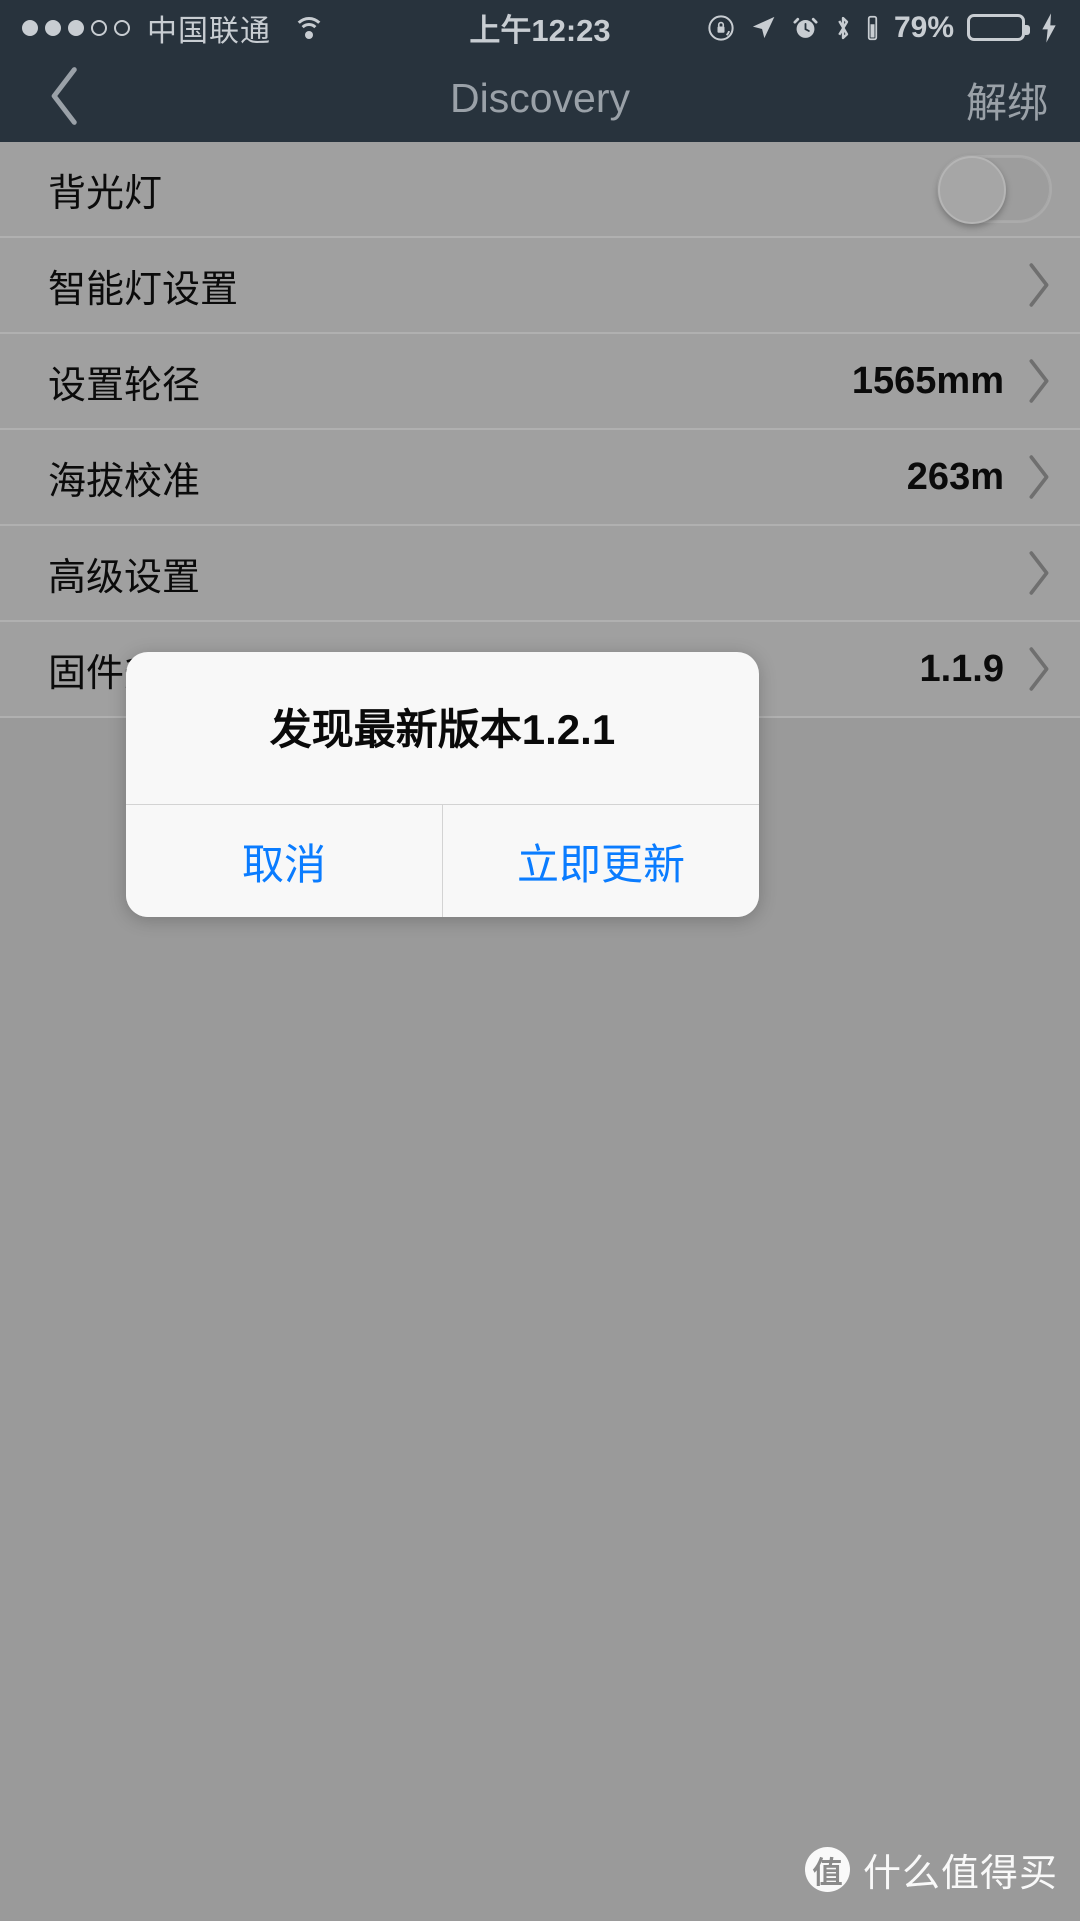  I want to click on bluetooth-icon, so click(843, 28).